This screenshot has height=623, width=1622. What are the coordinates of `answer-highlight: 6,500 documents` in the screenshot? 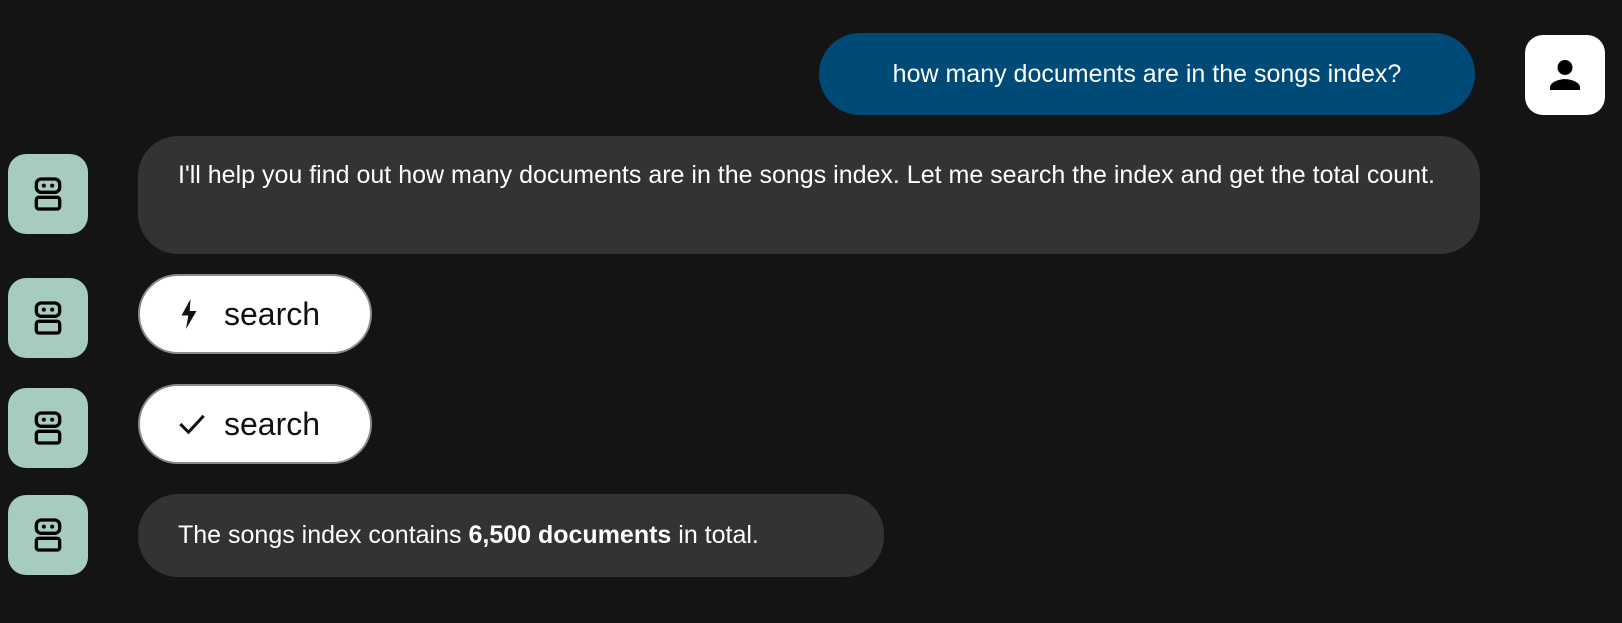 It's located at (570, 535).